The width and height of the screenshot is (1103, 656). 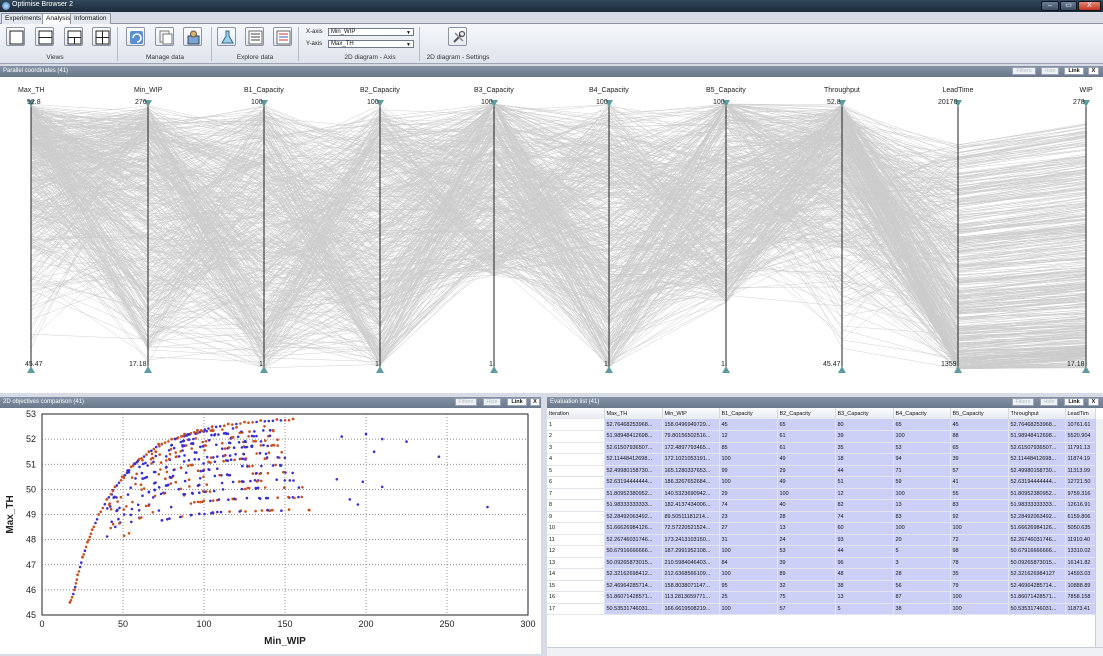 What do you see at coordinates (576, 574) in the screenshot?
I see `table-cell: 14` at bounding box center [576, 574].